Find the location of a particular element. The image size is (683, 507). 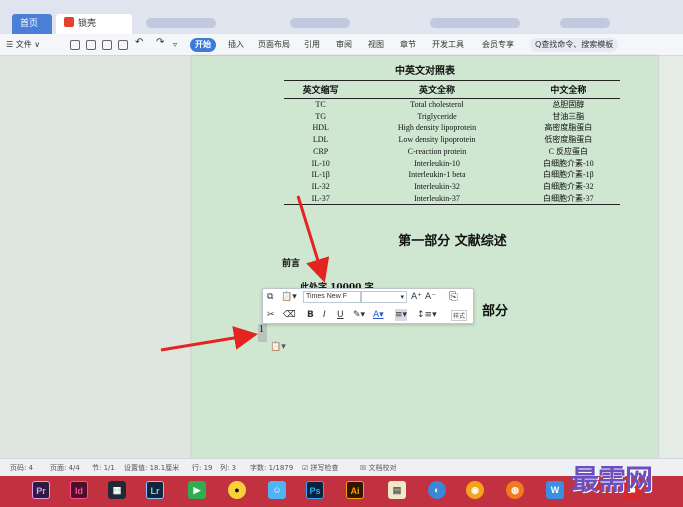

indesign-app-icon: Id is located at coordinates (79, 490).